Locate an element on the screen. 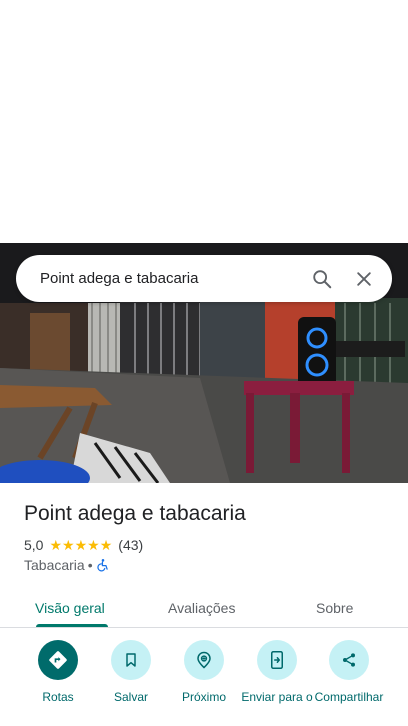 The image size is (408, 726). action-label: Compartilhar is located at coordinates (349, 697).